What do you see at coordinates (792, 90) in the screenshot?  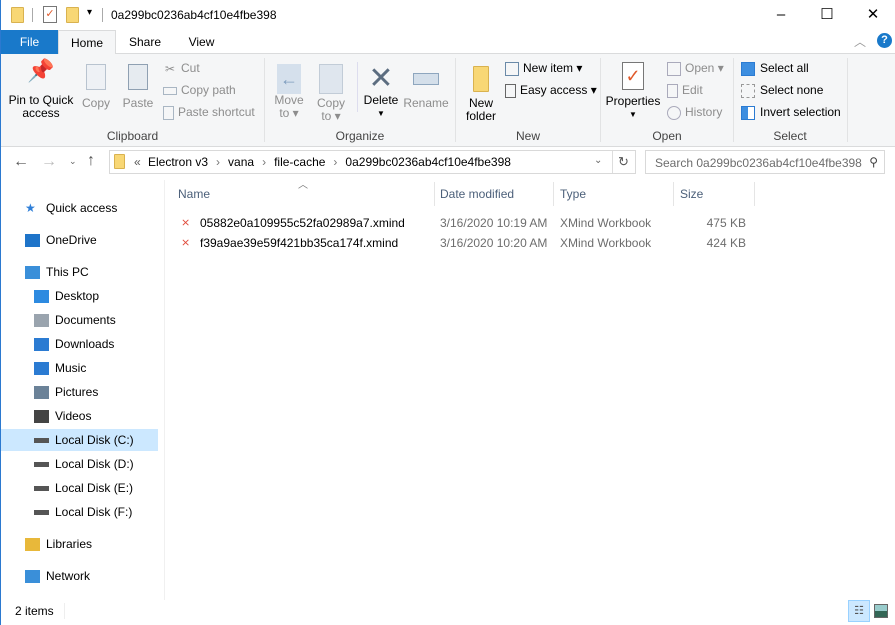 I see `label: Select none` at bounding box center [792, 90].